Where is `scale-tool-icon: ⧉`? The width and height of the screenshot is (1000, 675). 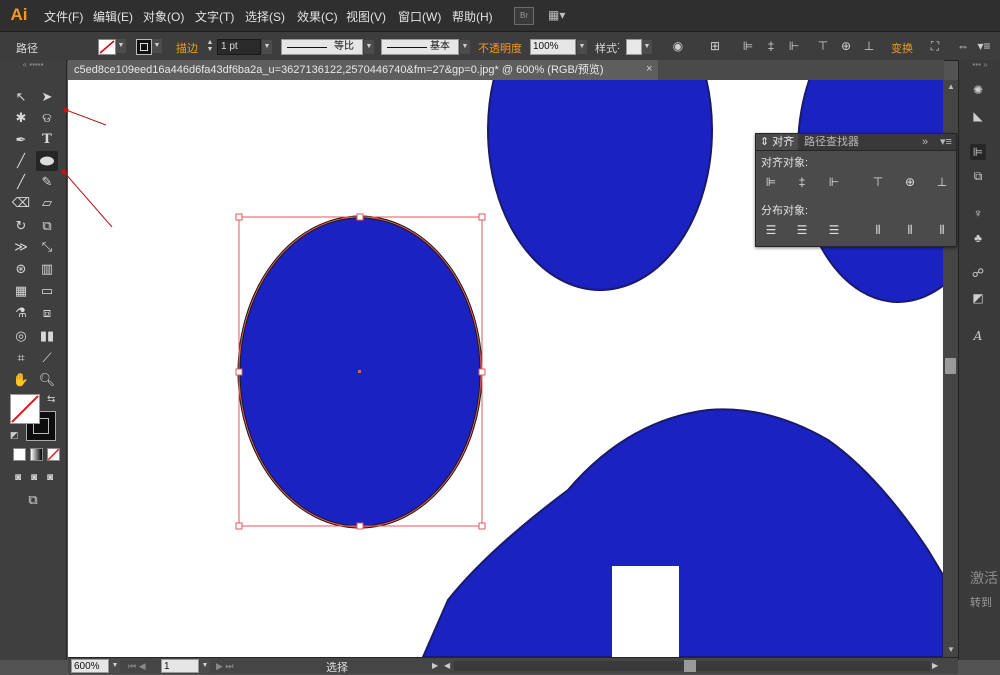
scale-tool-icon: ⧉ is located at coordinates (47, 226).